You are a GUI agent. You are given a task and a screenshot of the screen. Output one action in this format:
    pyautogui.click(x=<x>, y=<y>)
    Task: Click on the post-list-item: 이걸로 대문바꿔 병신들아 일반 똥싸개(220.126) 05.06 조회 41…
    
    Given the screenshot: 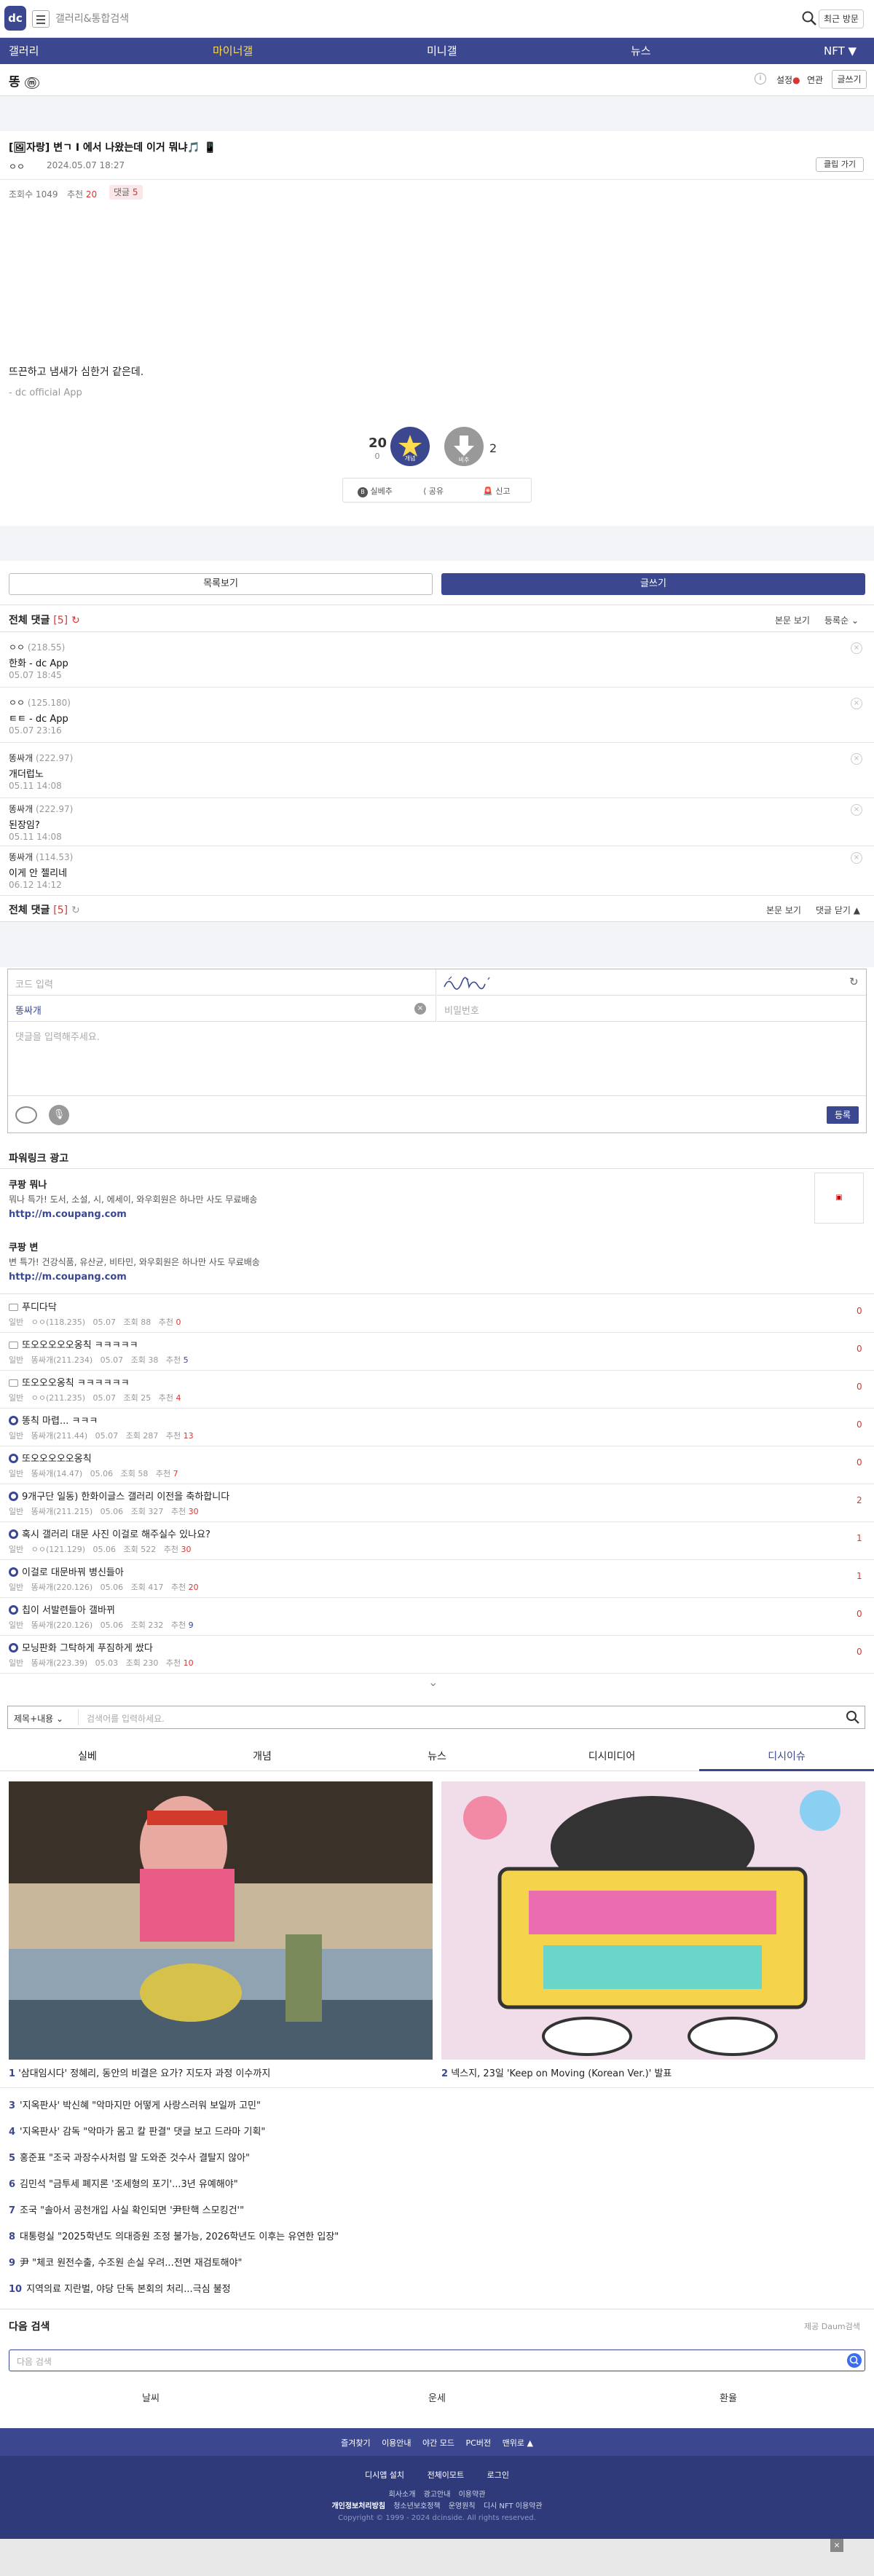 What is the action you would take?
    pyautogui.click(x=437, y=1579)
    